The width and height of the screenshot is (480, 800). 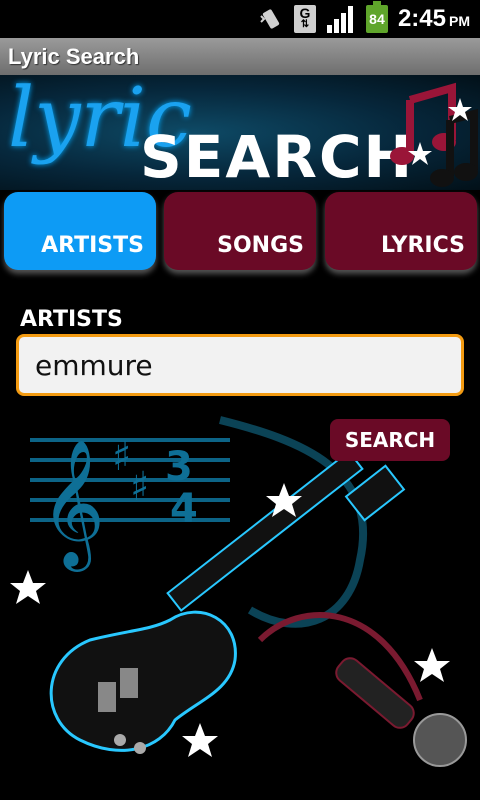 I want to click on vibrate-icon, so click(x=270, y=19).